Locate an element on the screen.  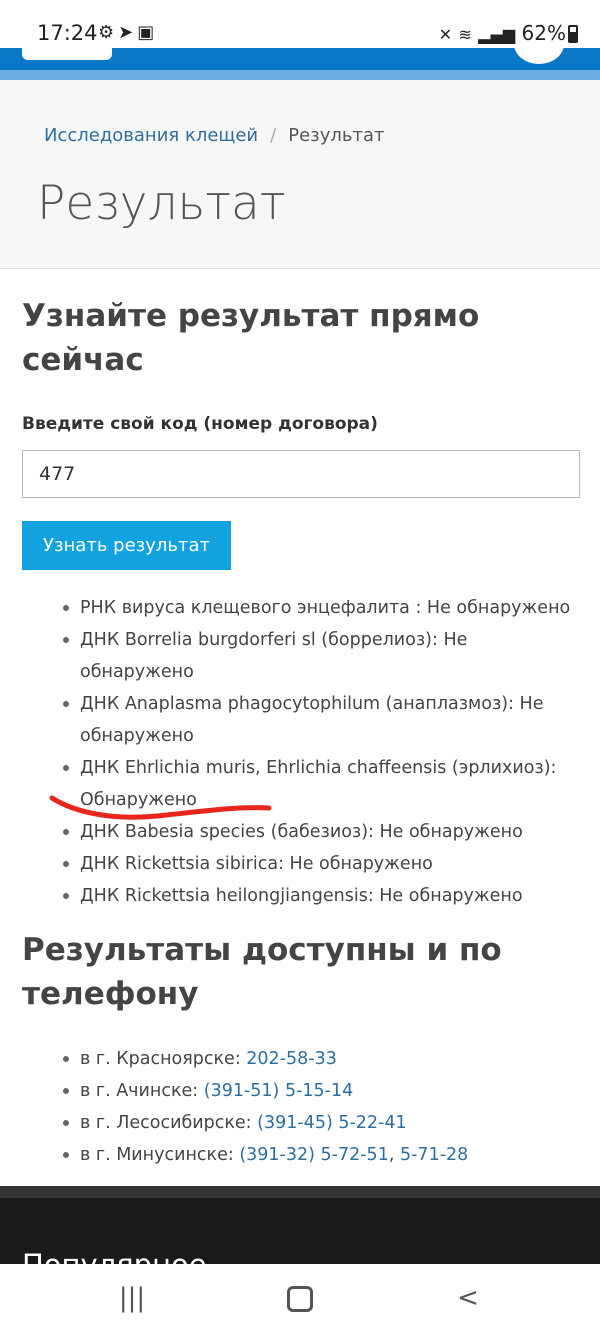
header-divider is located at coordinates (300, 75).